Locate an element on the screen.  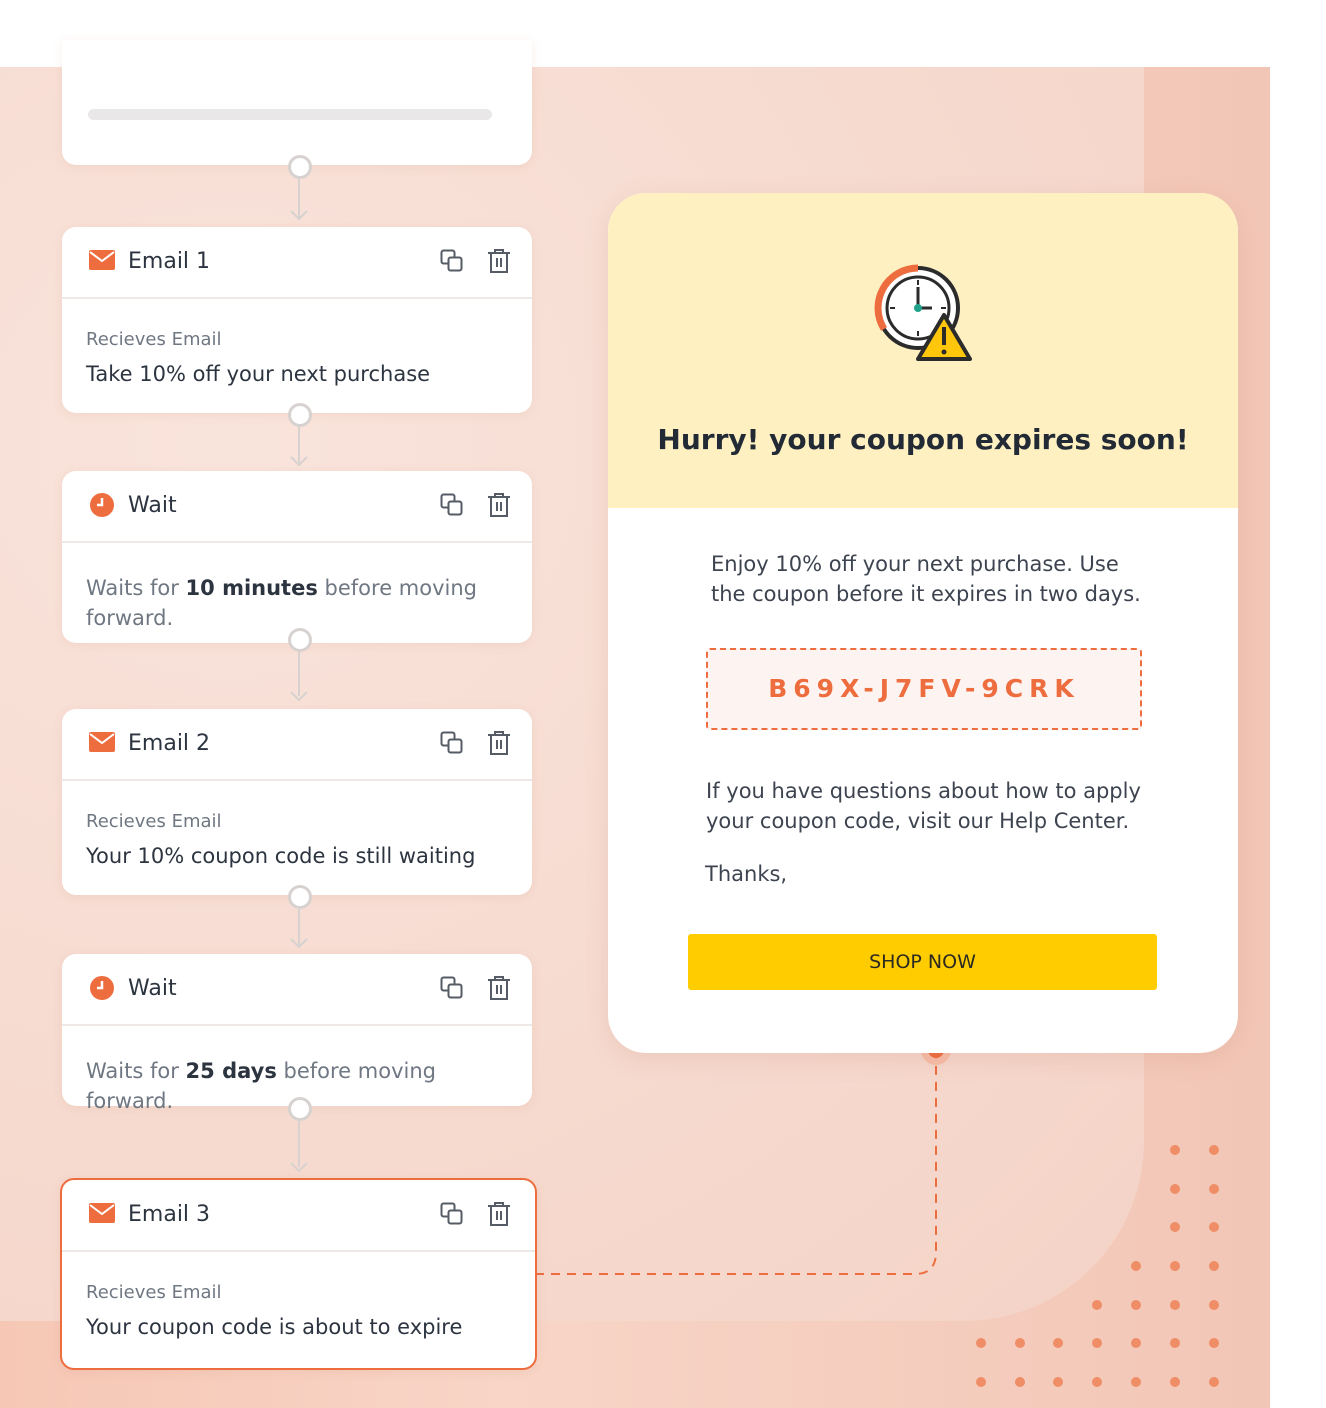
shop-now-button: SHOP NOW is located at coordinates (922, 962).